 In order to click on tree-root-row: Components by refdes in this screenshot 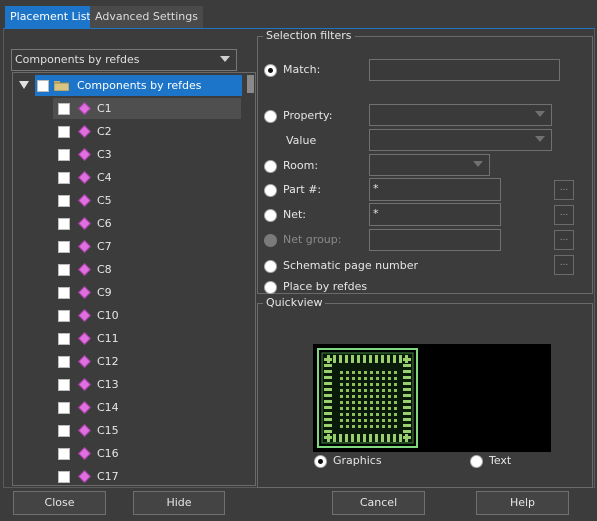, I will do `click(128, 85)`.